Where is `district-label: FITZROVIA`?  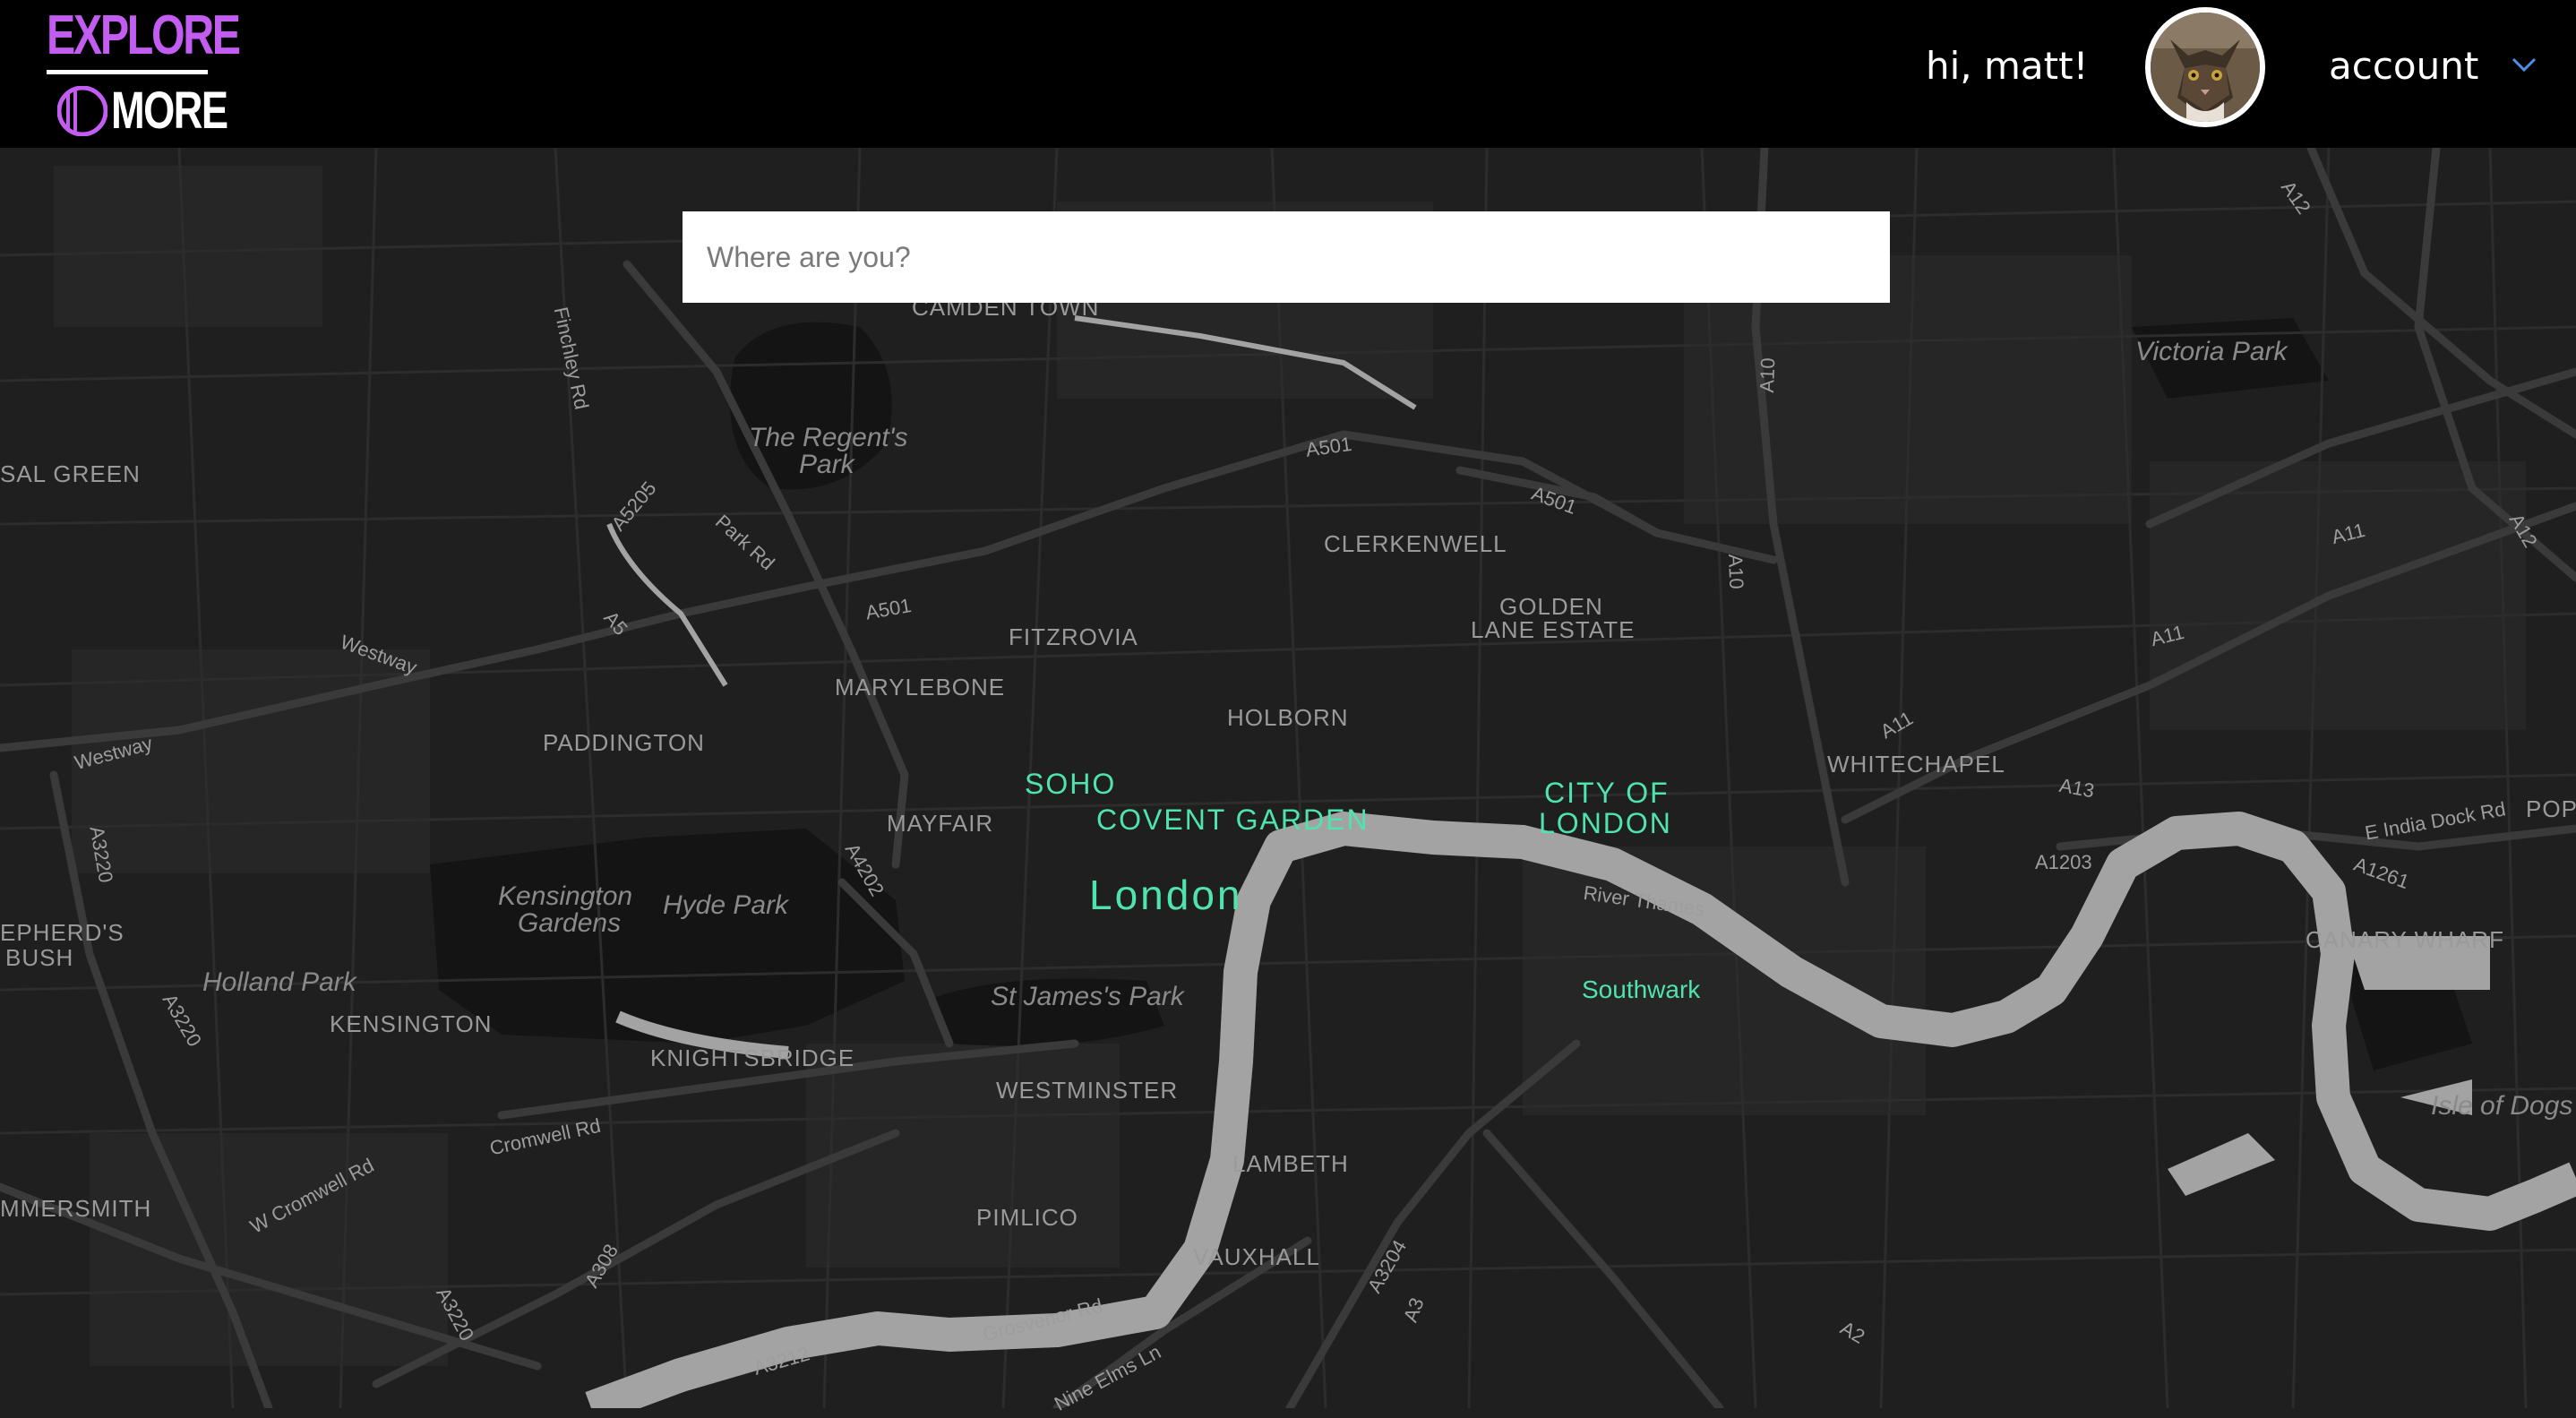
district-label: FITZROVIA is located at coordinates (1073, 636).